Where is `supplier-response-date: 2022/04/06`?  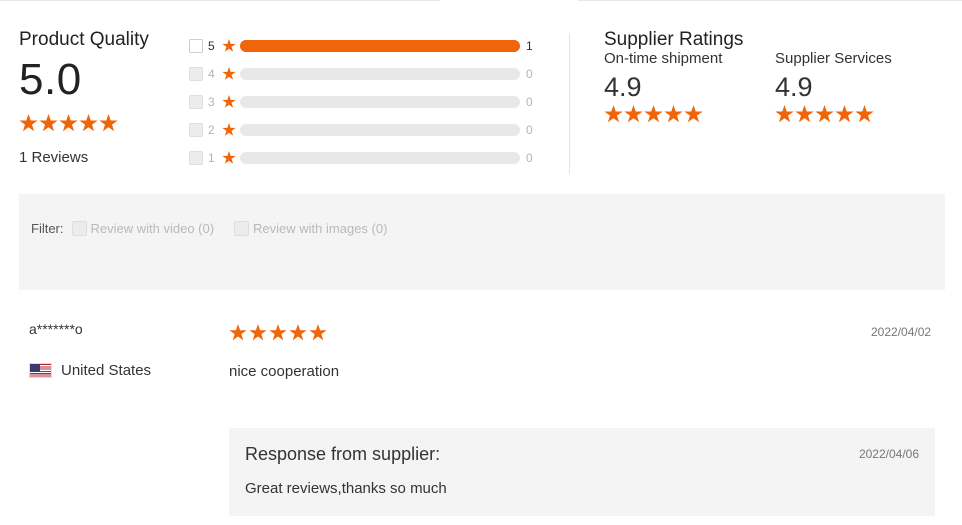
supplier-response-date: 2022/04/06 is located at coordinates (888, 454).